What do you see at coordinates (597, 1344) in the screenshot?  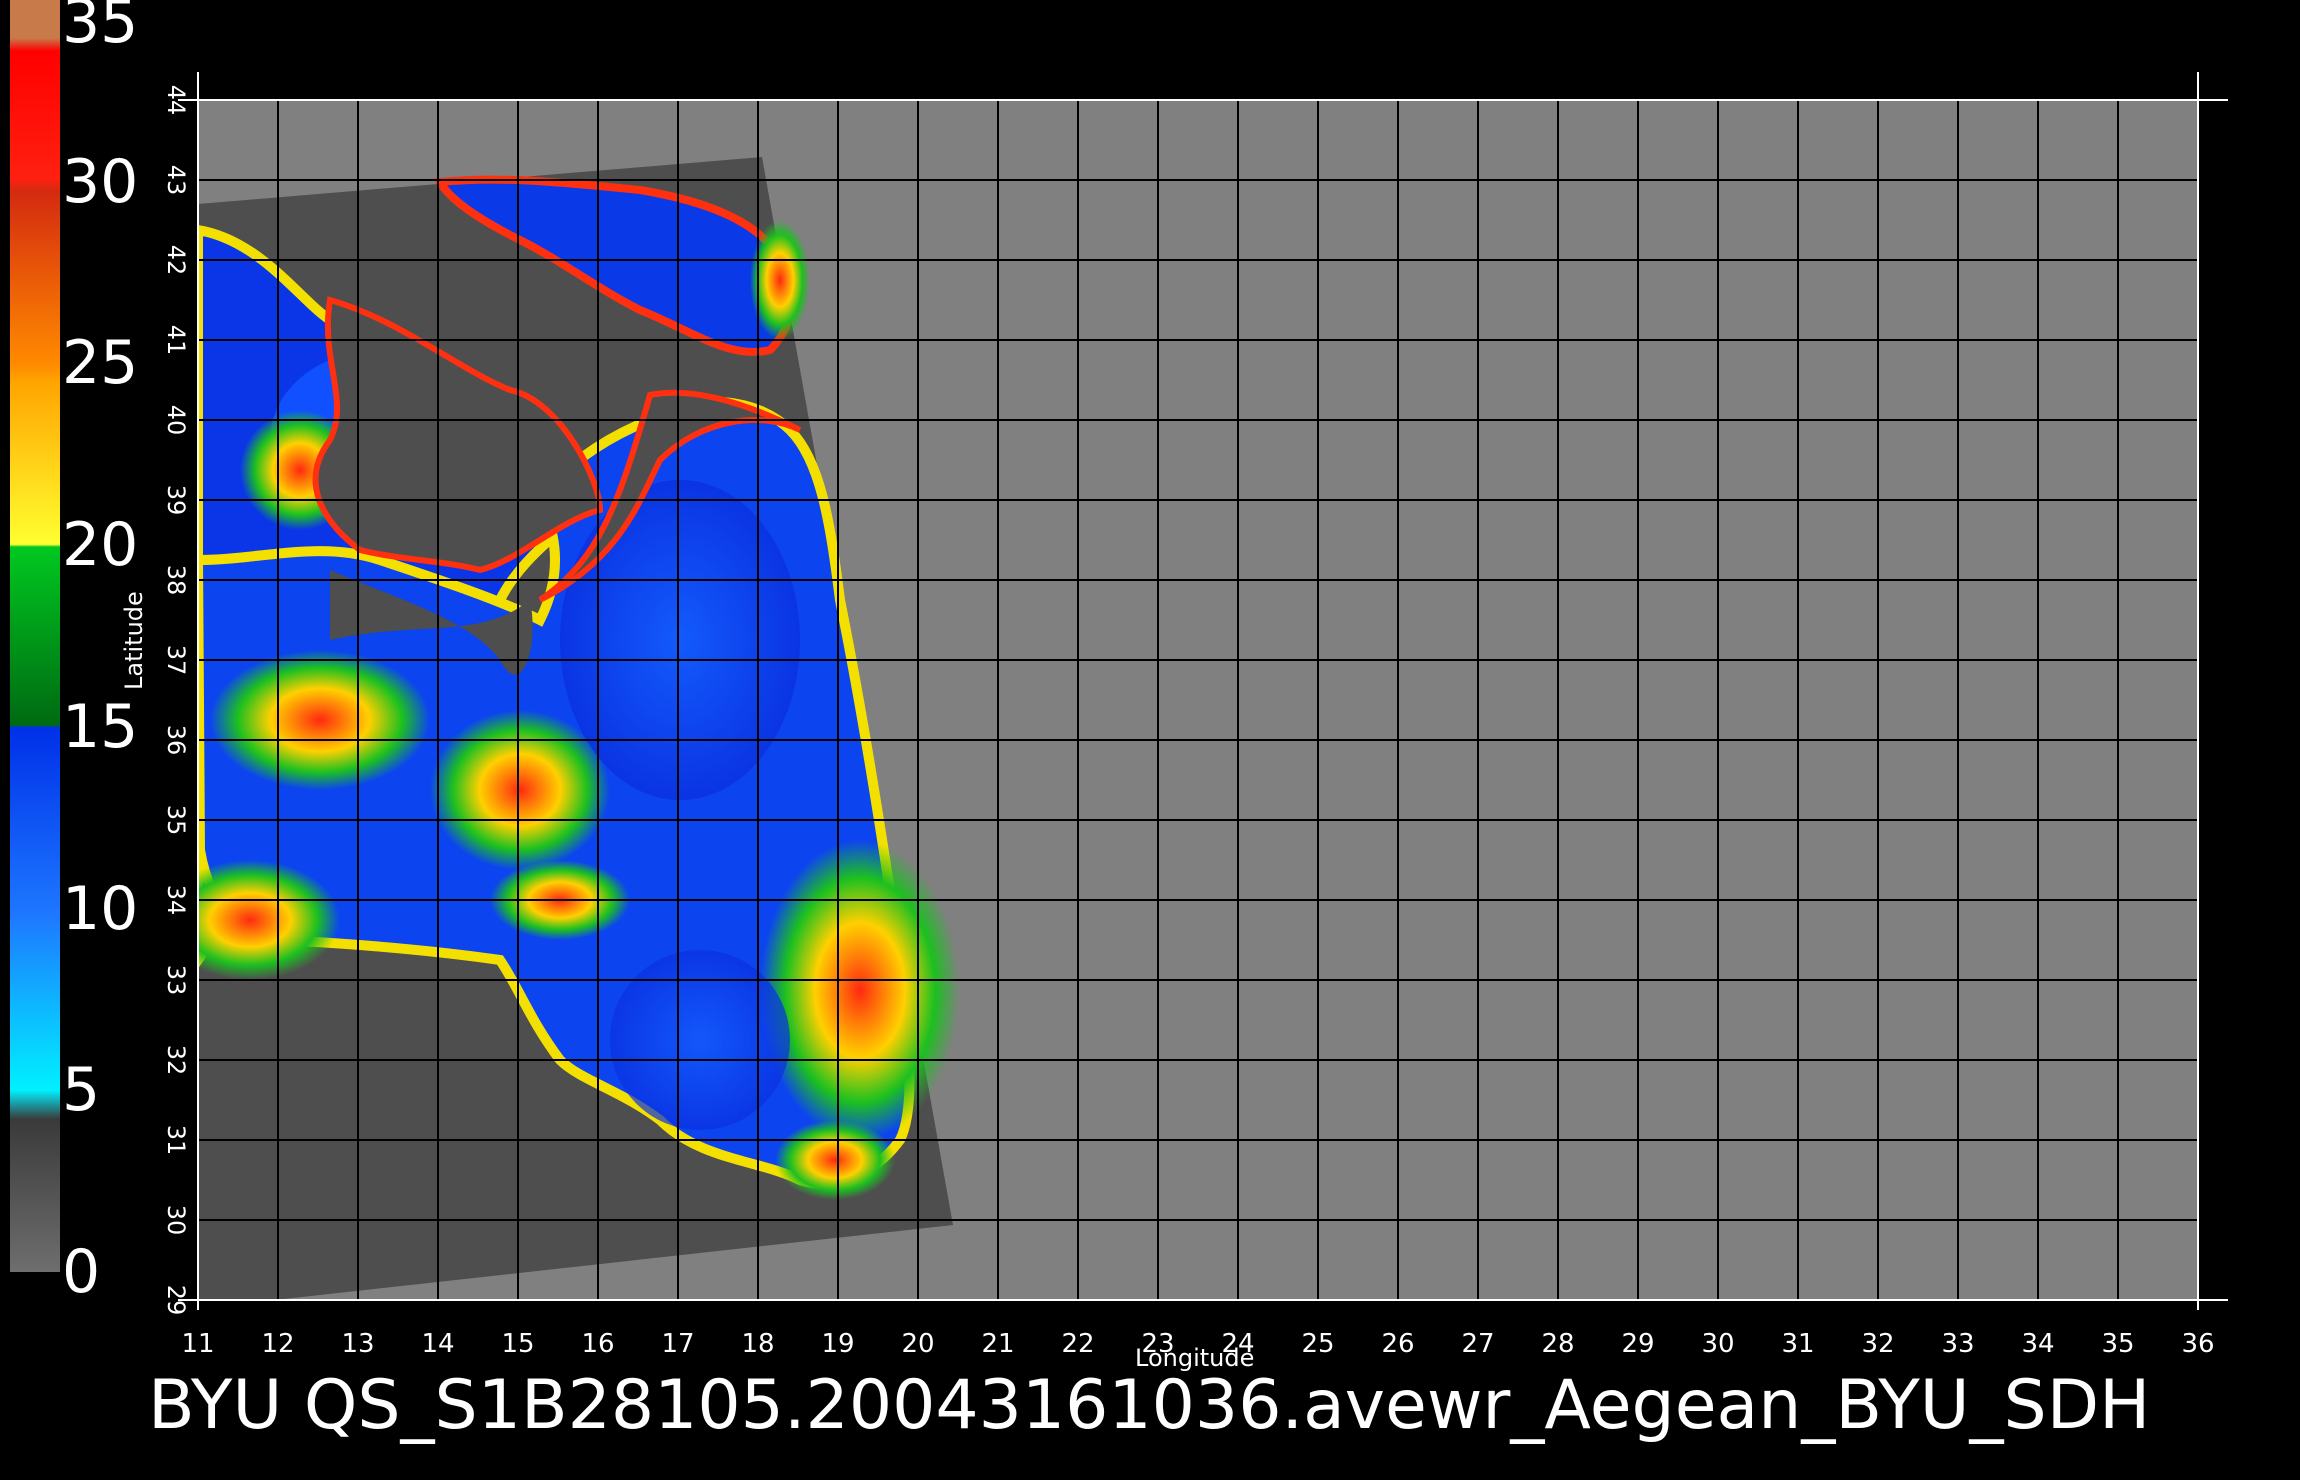 I see `longitude-tick-label: 16` at bounding box center [597, 1344].